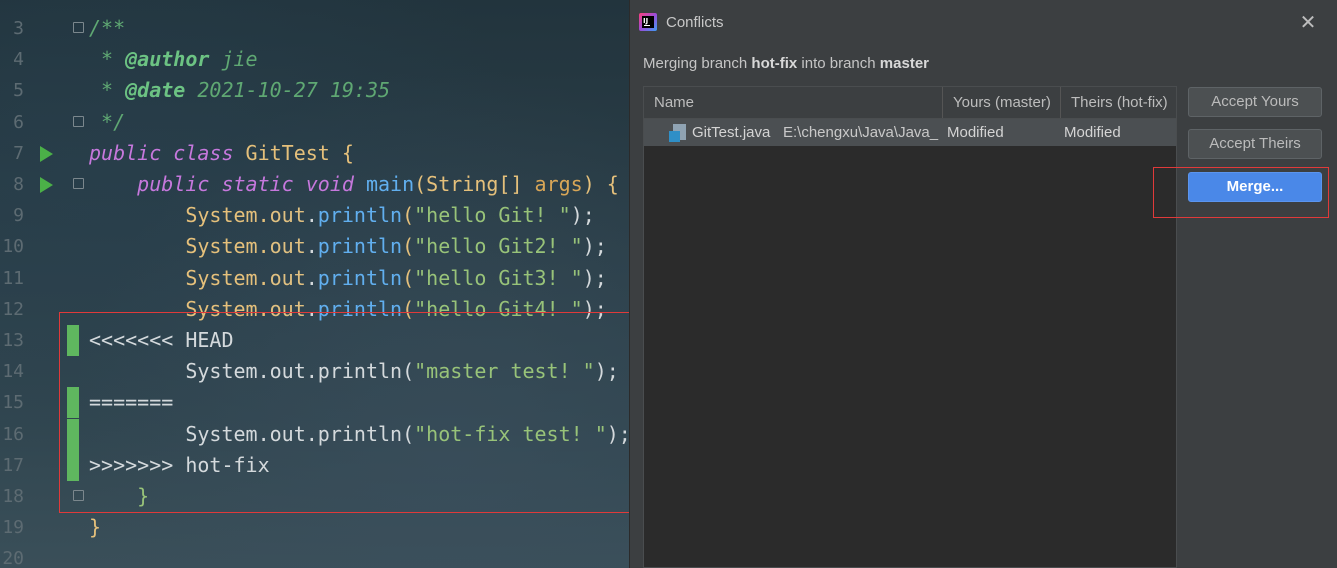  Describe the element at coordinates (838, 63) in the screenshot. I see `desc-middle: into branch` at that location.